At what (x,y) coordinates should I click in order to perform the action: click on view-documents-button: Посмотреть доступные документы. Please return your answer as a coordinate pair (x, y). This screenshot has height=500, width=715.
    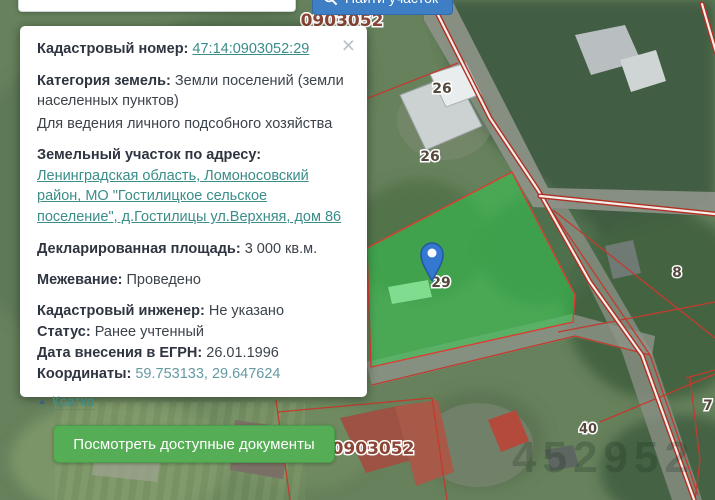
    Looking at the image, I should click on (194, 444).